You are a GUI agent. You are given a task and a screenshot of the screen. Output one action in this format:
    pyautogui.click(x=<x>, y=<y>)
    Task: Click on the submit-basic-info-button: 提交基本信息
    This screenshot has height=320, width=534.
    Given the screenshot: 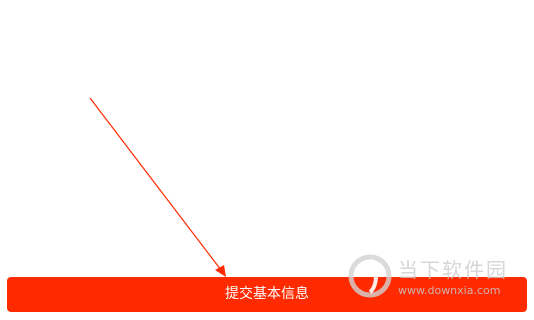 What is the action you would take?
    pyautogui.click(x=267, y=294)
    